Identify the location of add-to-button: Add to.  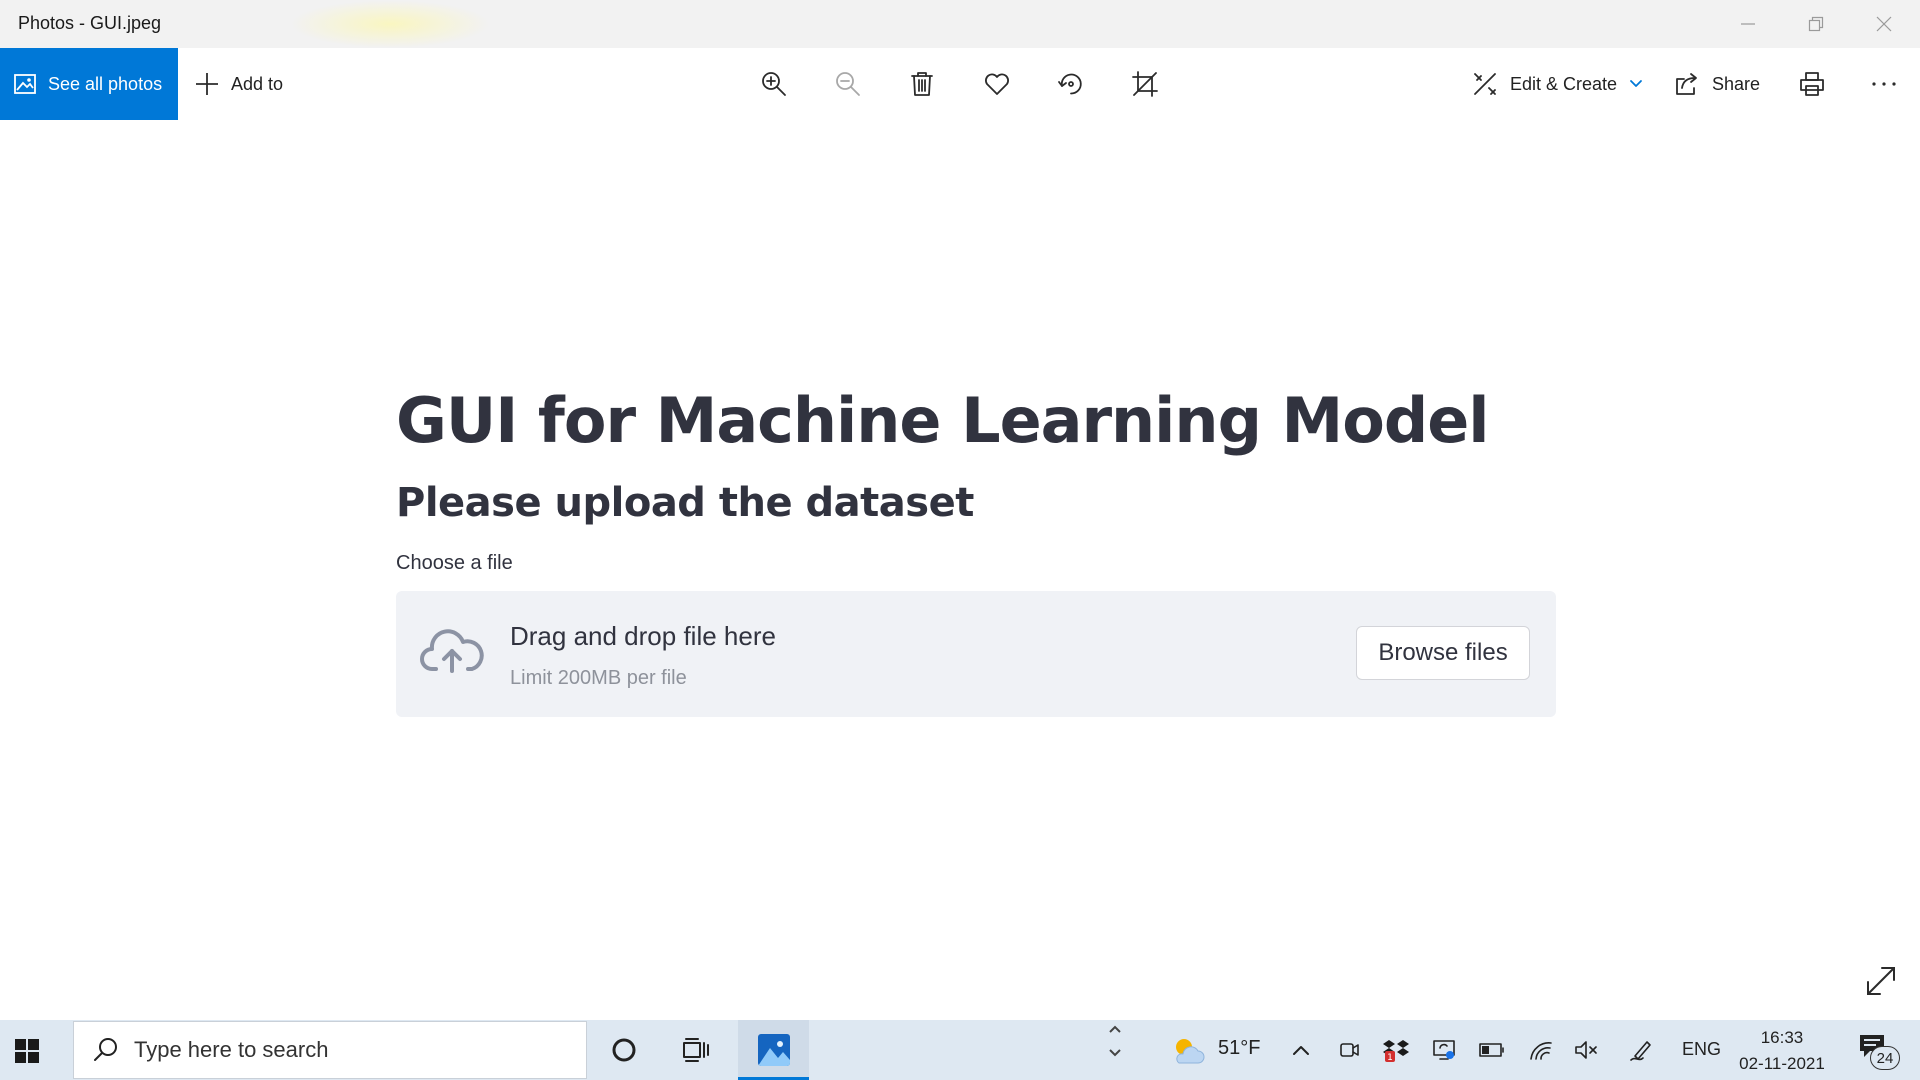
(239, 84).